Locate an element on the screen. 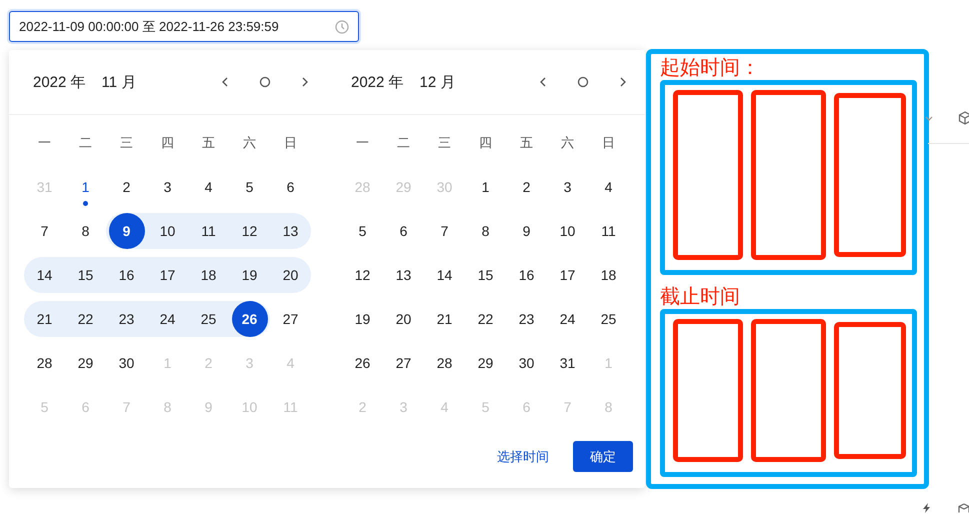 The width and height of the screenshot is (969, 514). calendar-day: 31 is located at coordinates (568, 363).